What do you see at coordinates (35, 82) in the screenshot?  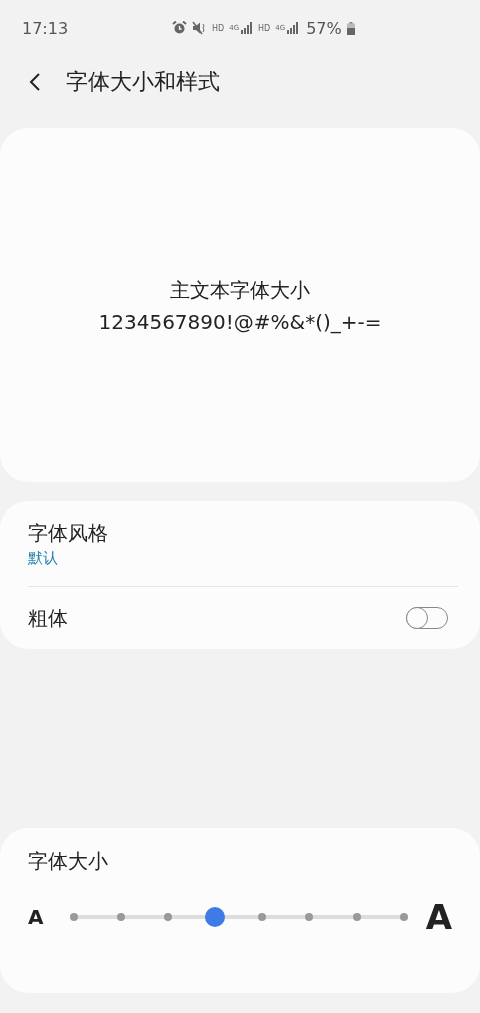 I see `back-icon` at bounding box center [35, 82].